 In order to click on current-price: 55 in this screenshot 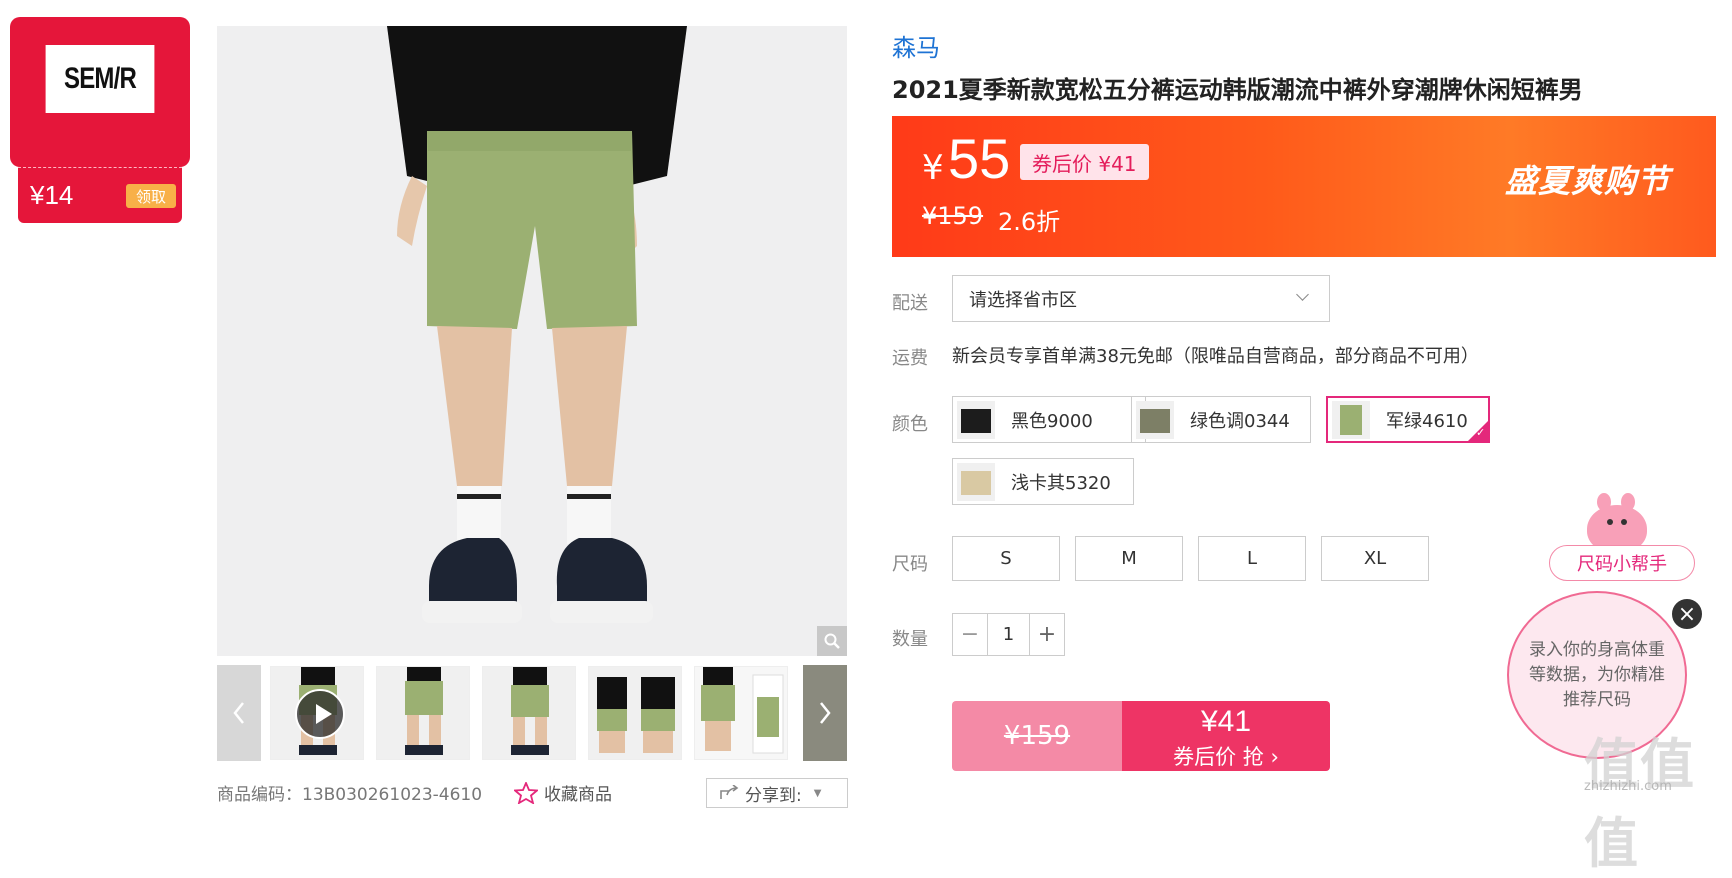, I will do `click(979, 158)`.